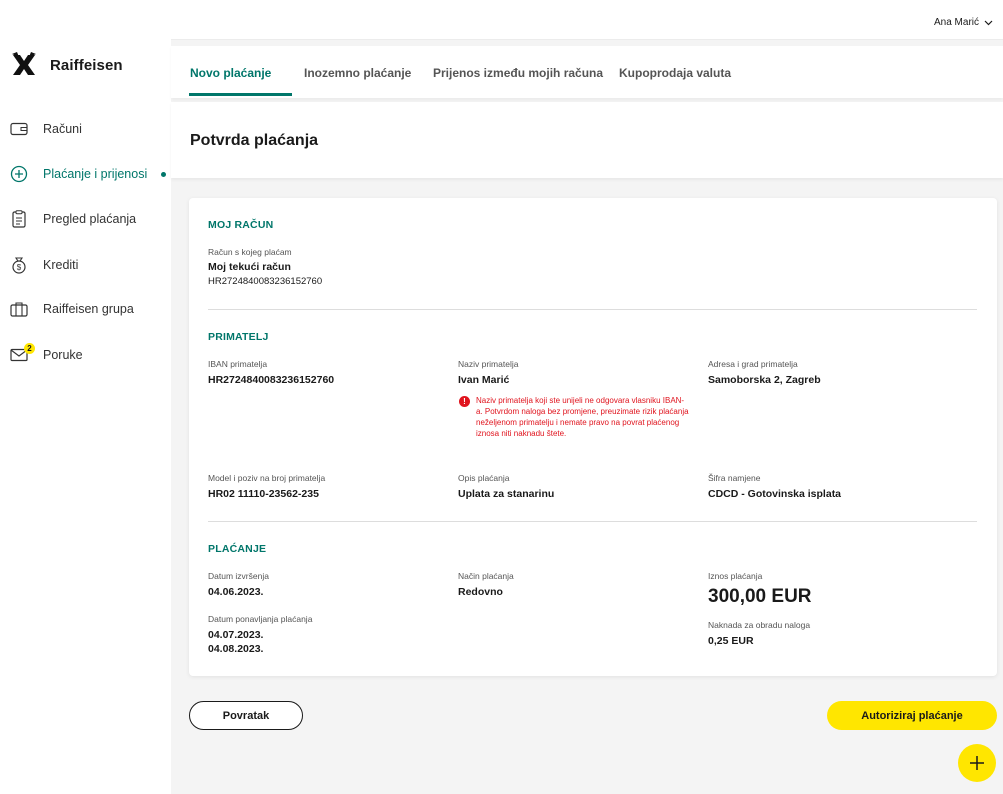  What do you see at coordinates (236, 592) in the screenshot?
I see `execution-date-value: 04.06.2023.` at bounding box center [236, 592].